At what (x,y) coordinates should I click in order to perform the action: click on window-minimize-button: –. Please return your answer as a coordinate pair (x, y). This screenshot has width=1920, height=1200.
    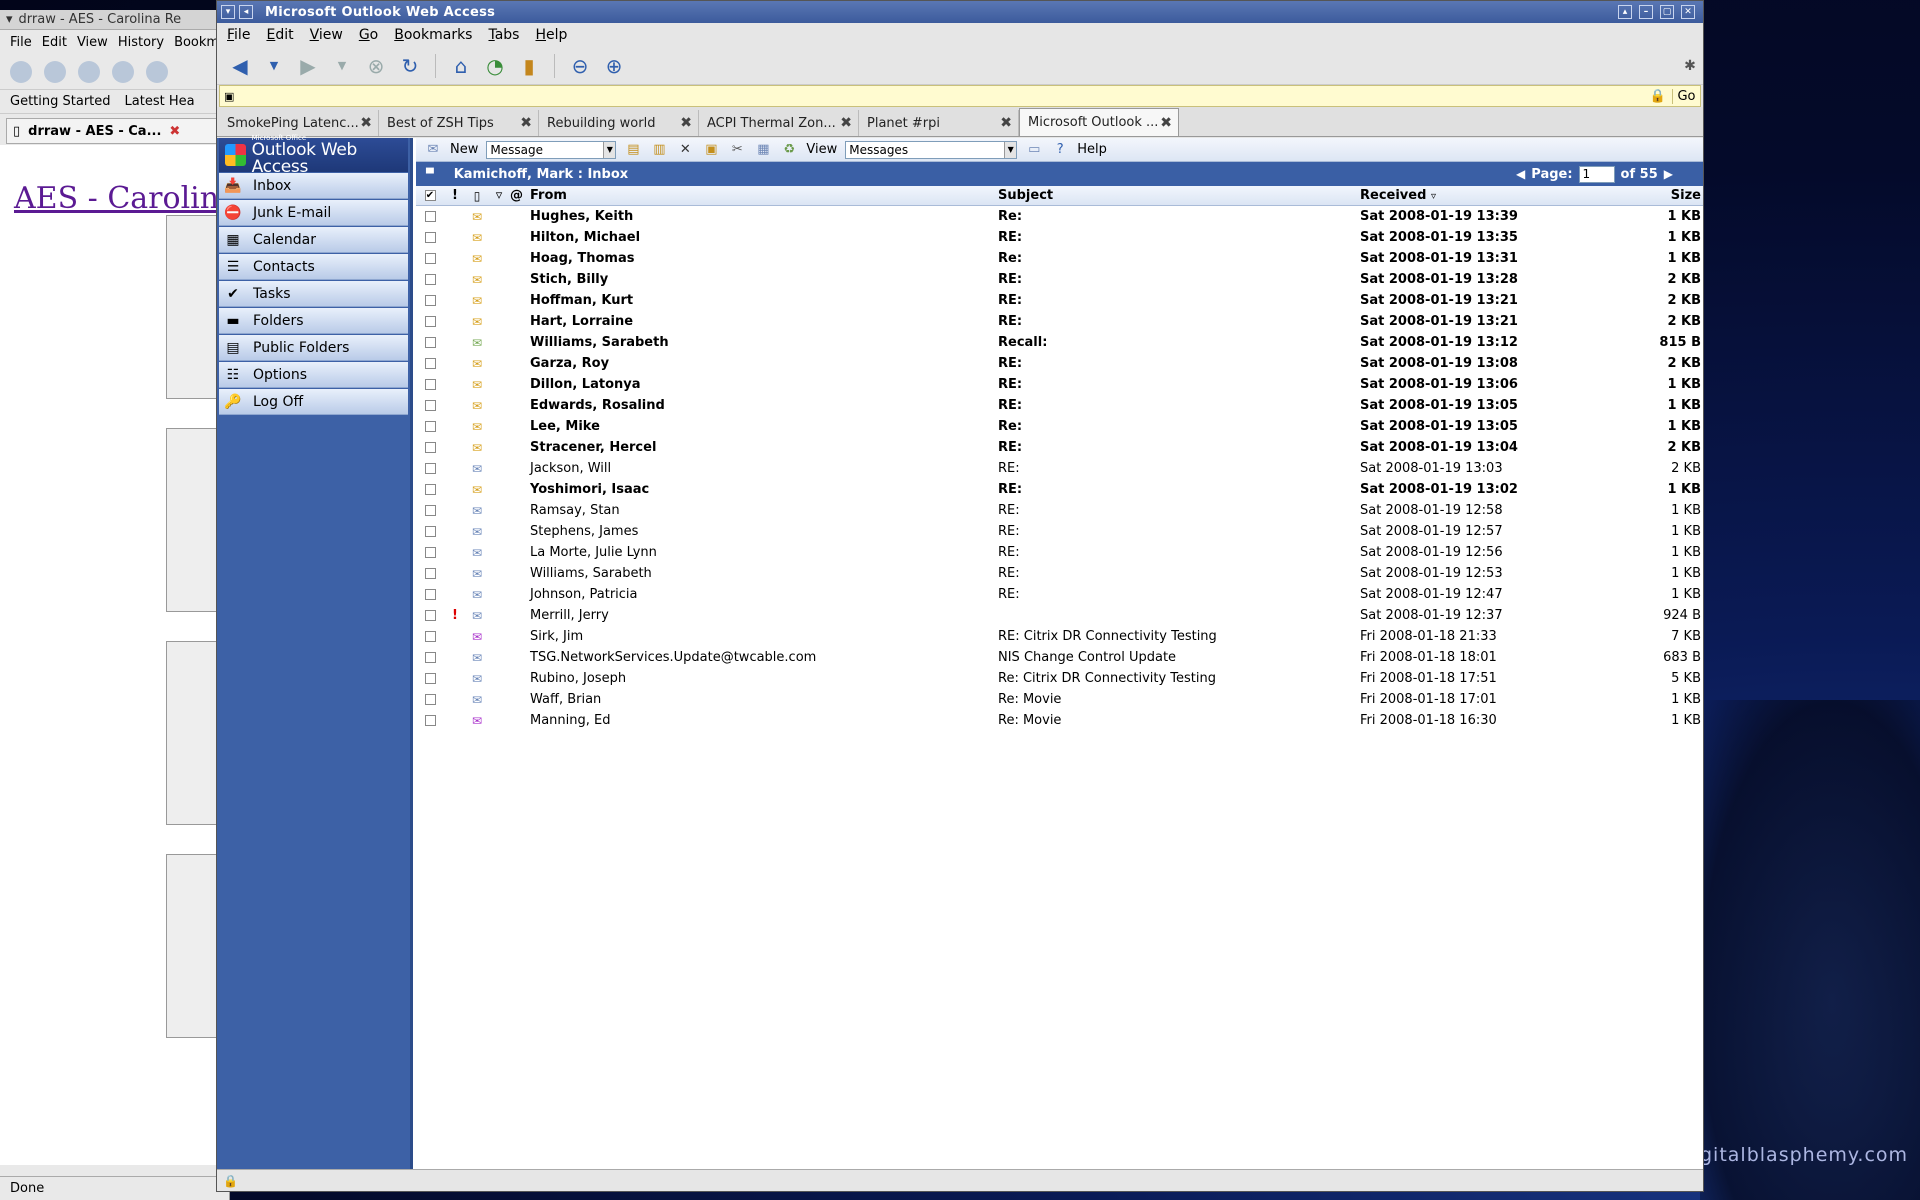
    Looking at the image, I should click on (1646, 12).